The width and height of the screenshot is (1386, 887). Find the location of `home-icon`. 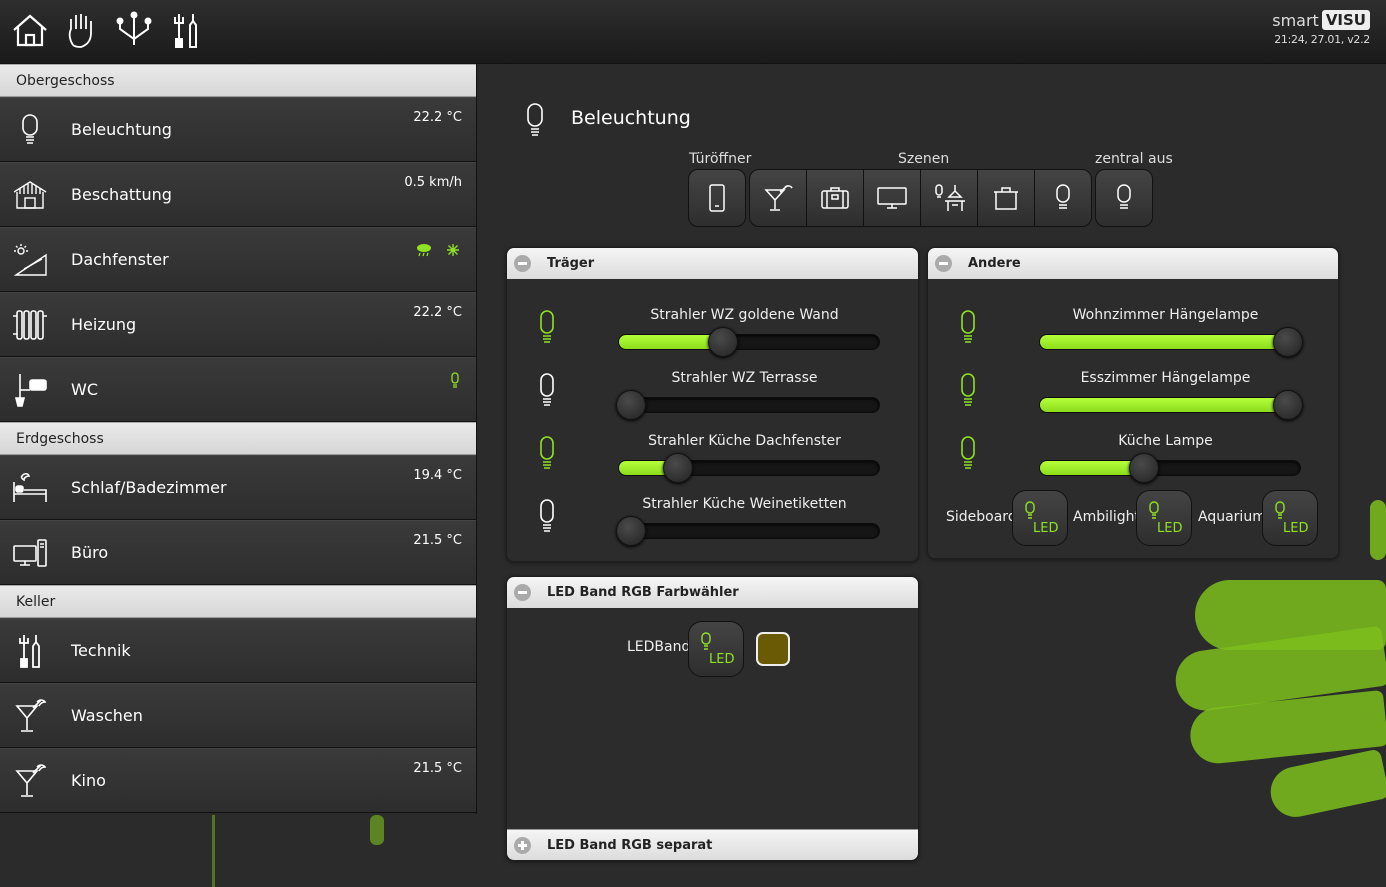

home-icon is located at coordinates (30, 30).